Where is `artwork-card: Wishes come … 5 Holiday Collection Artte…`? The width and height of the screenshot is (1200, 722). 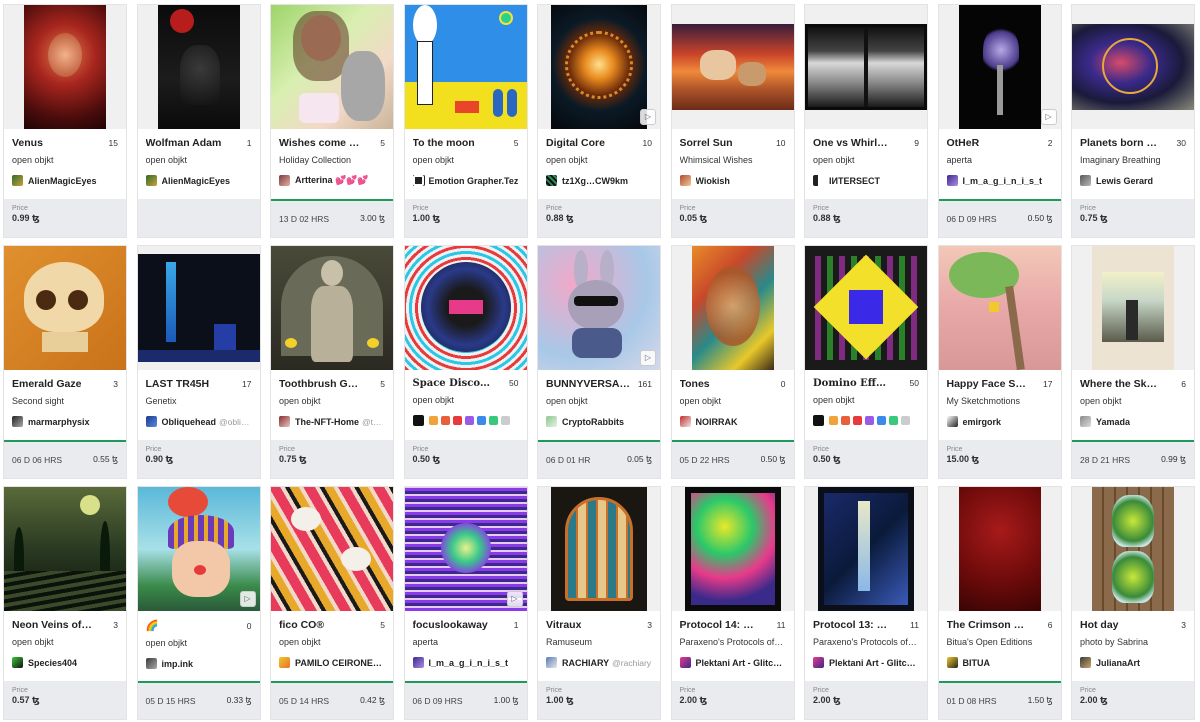
artwork-card: Wishes come … 5 Holiday Collection Artte… is located at coordinates (332, 121).